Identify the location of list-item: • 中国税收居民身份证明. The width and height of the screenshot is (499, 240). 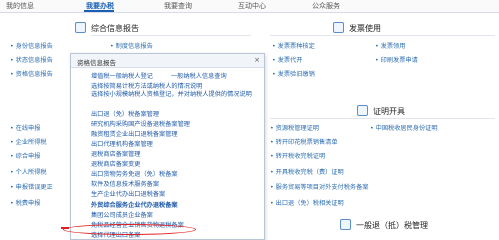
(404, 127).